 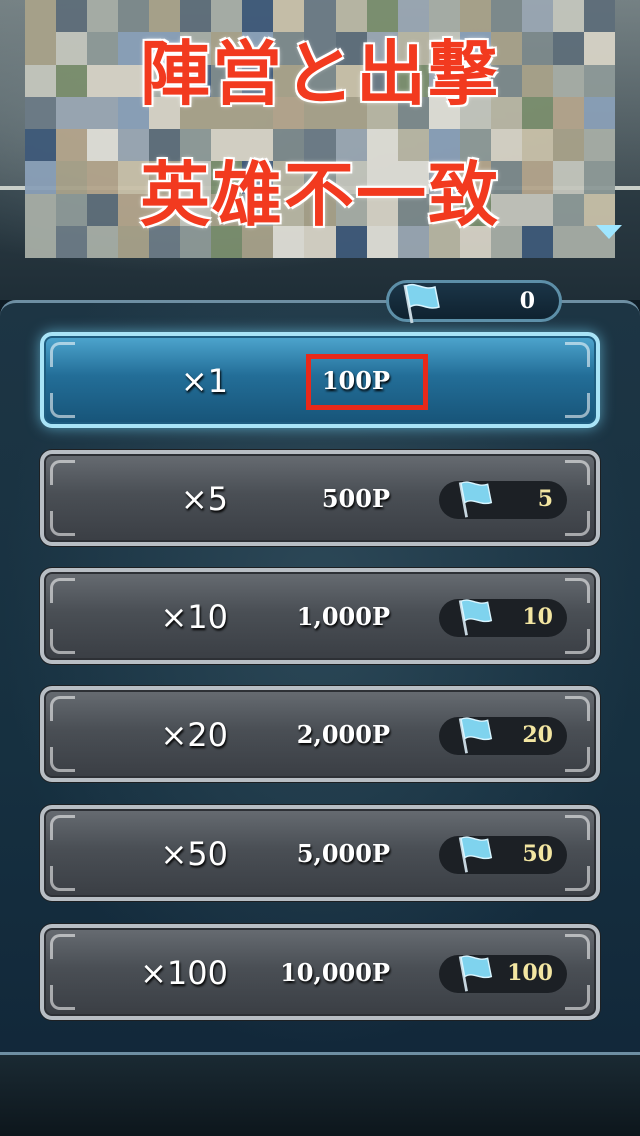 I want to click on option-multiplier: ×20, so click(x=194, y=735).